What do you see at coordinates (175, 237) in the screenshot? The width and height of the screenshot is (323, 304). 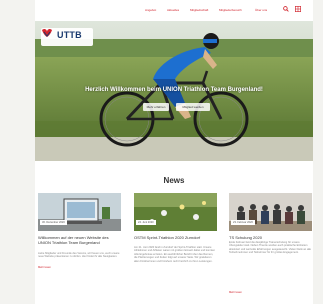 I see `news-card-title: OSTM Sprint-Triathlon 2020 Zurndorf` at bounding box center [175, 237].